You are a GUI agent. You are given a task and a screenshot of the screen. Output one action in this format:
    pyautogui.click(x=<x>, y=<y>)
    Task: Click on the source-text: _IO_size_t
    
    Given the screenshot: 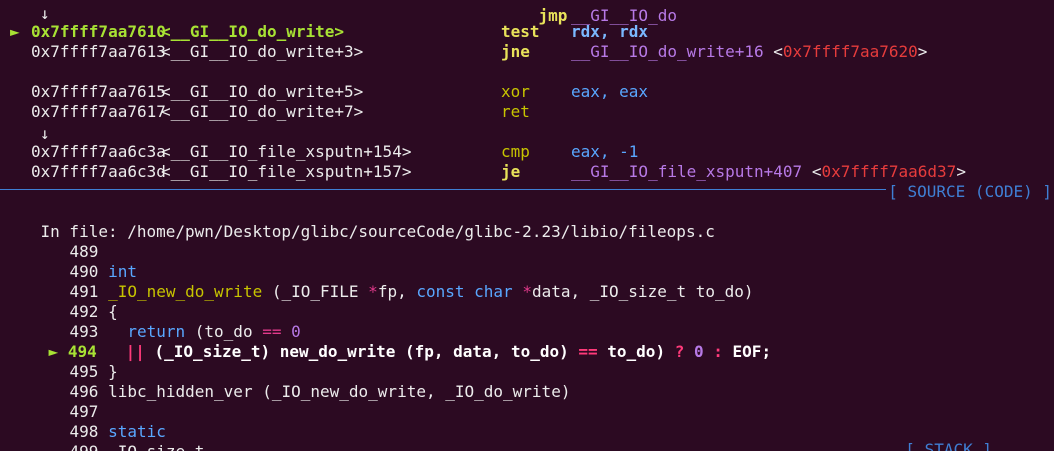 What is the action you would take?
    pyautogui.click(x=156, y=446)
    